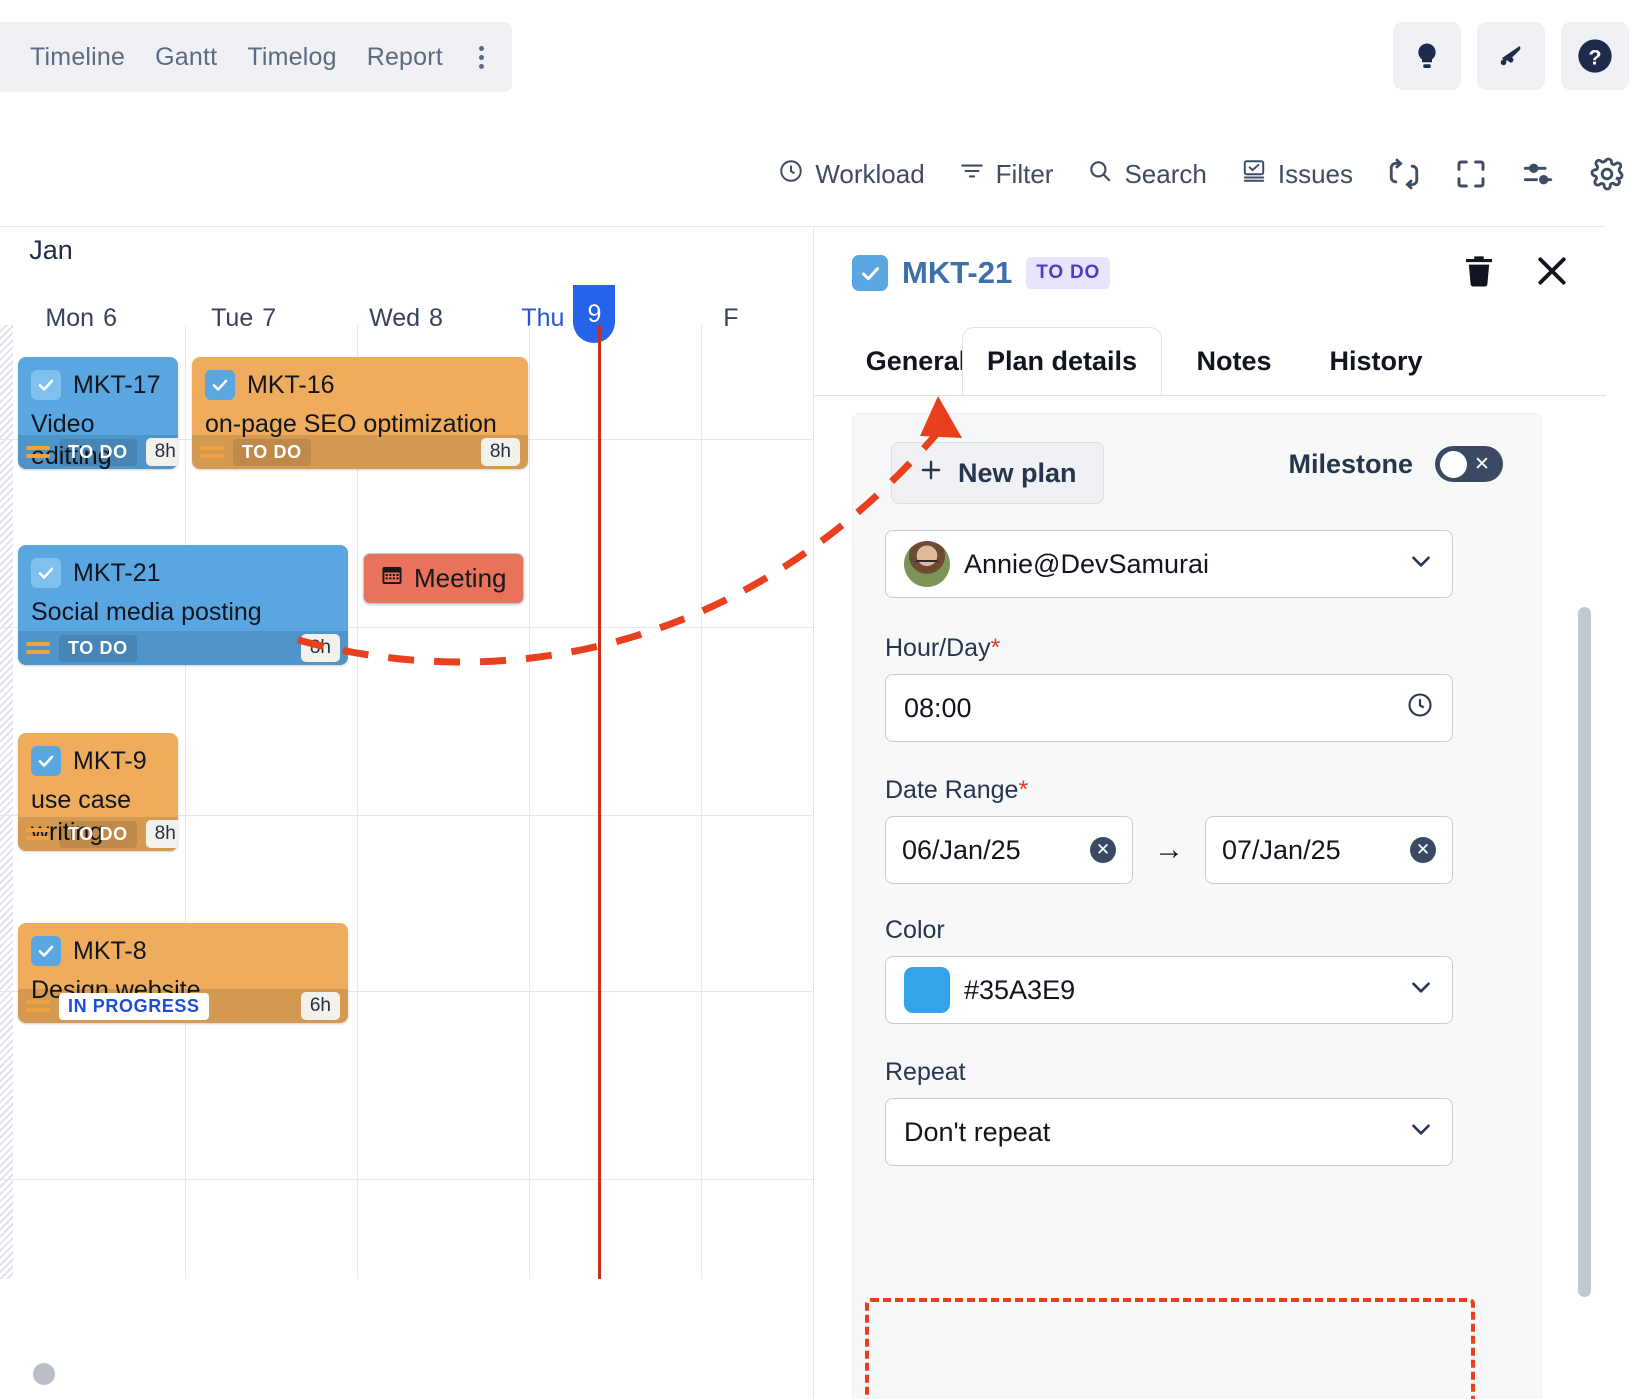 The width and height of the screenshot is (1649, 1399). Describe the element at coordinates (961, 849) in the screenshot. I see `date-from-value: 06/Jan/25` at that location.